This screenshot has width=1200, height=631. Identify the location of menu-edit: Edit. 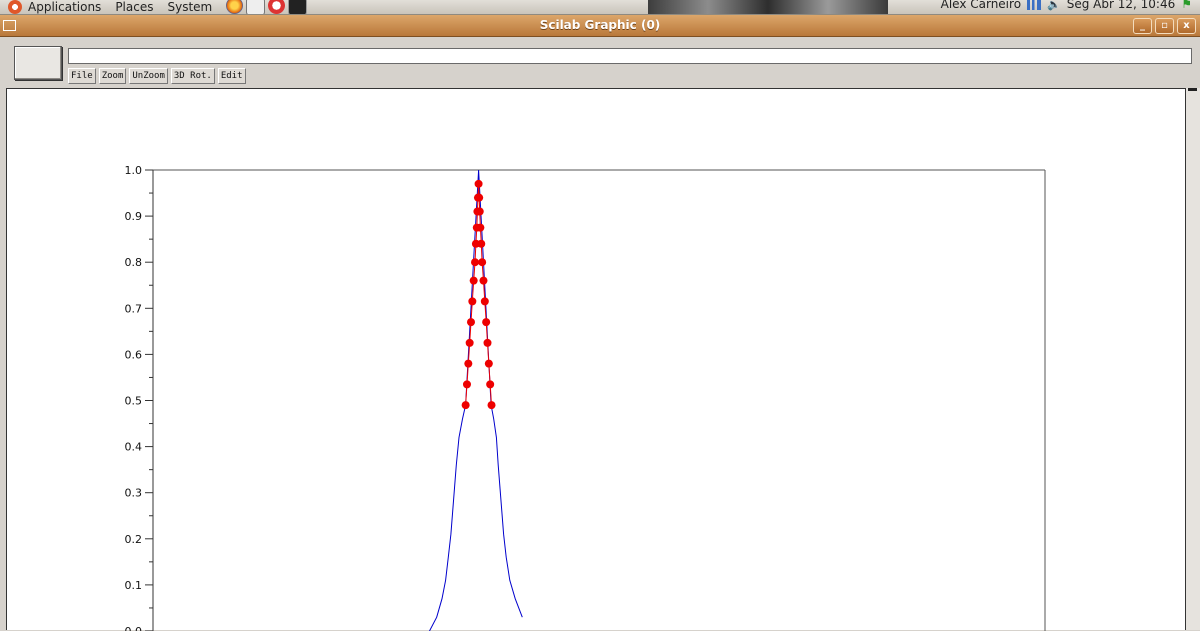
(231, 76).